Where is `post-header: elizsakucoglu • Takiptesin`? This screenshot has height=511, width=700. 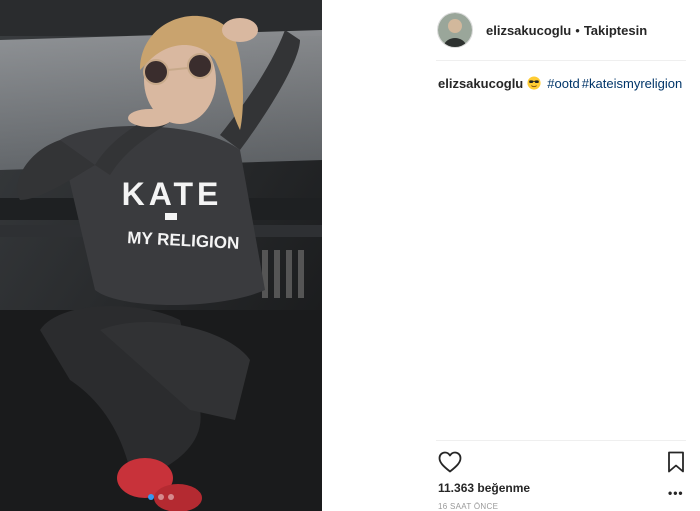
post-header: elizsakucoglu • Takiptesin is located at coordinates (542, 30).